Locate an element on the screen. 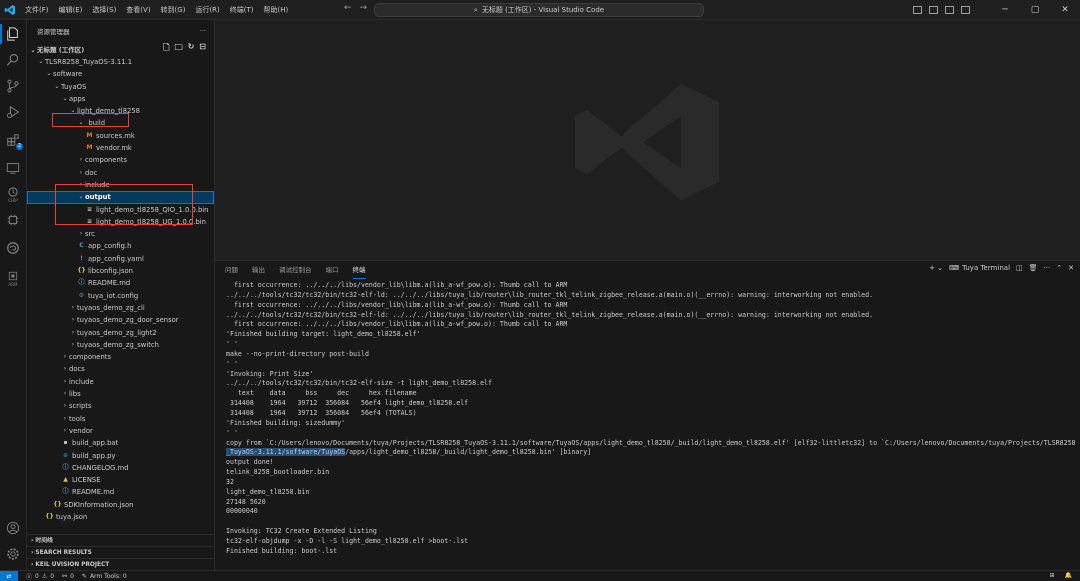 The image size is (1080, 581). settings-icon is located at coordinates (13, 554).